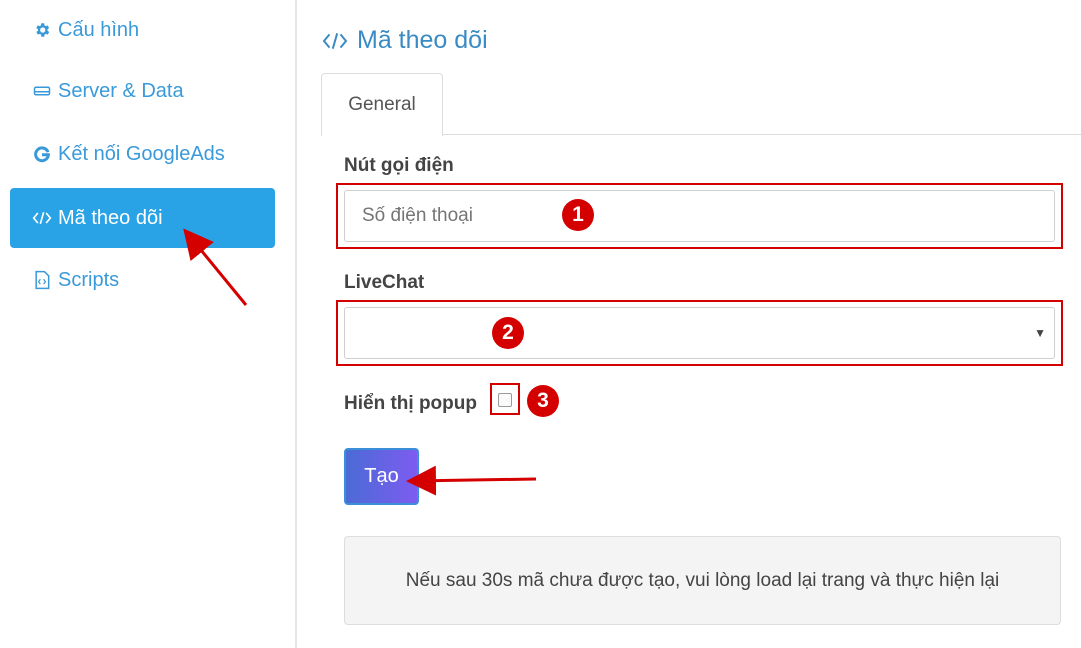 The width and height of the screenshot is (1081, 648). What do you see at coordinates (42, 154) in the screenshot?
I see `google-g-icon` at bounding box center [42, 154].